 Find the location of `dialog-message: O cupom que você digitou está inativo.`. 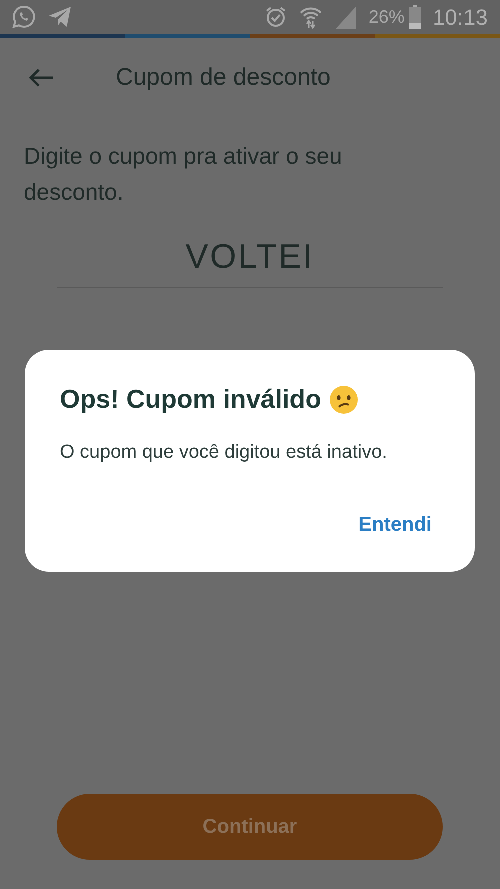

dialog-message: O cupom que você digitou está inativo. is located at coordinates (224, 453).